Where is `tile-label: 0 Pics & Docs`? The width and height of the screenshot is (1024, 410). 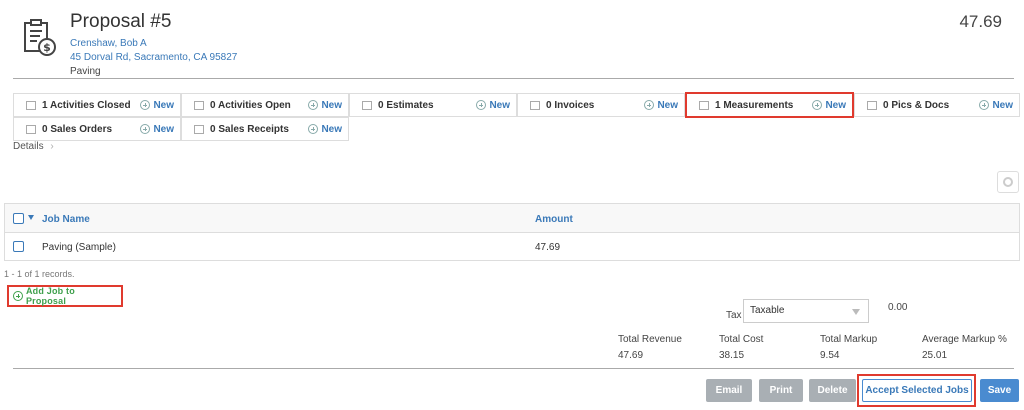 tile-label: 0 Pics & Docs is located at coordinates (916, 105).